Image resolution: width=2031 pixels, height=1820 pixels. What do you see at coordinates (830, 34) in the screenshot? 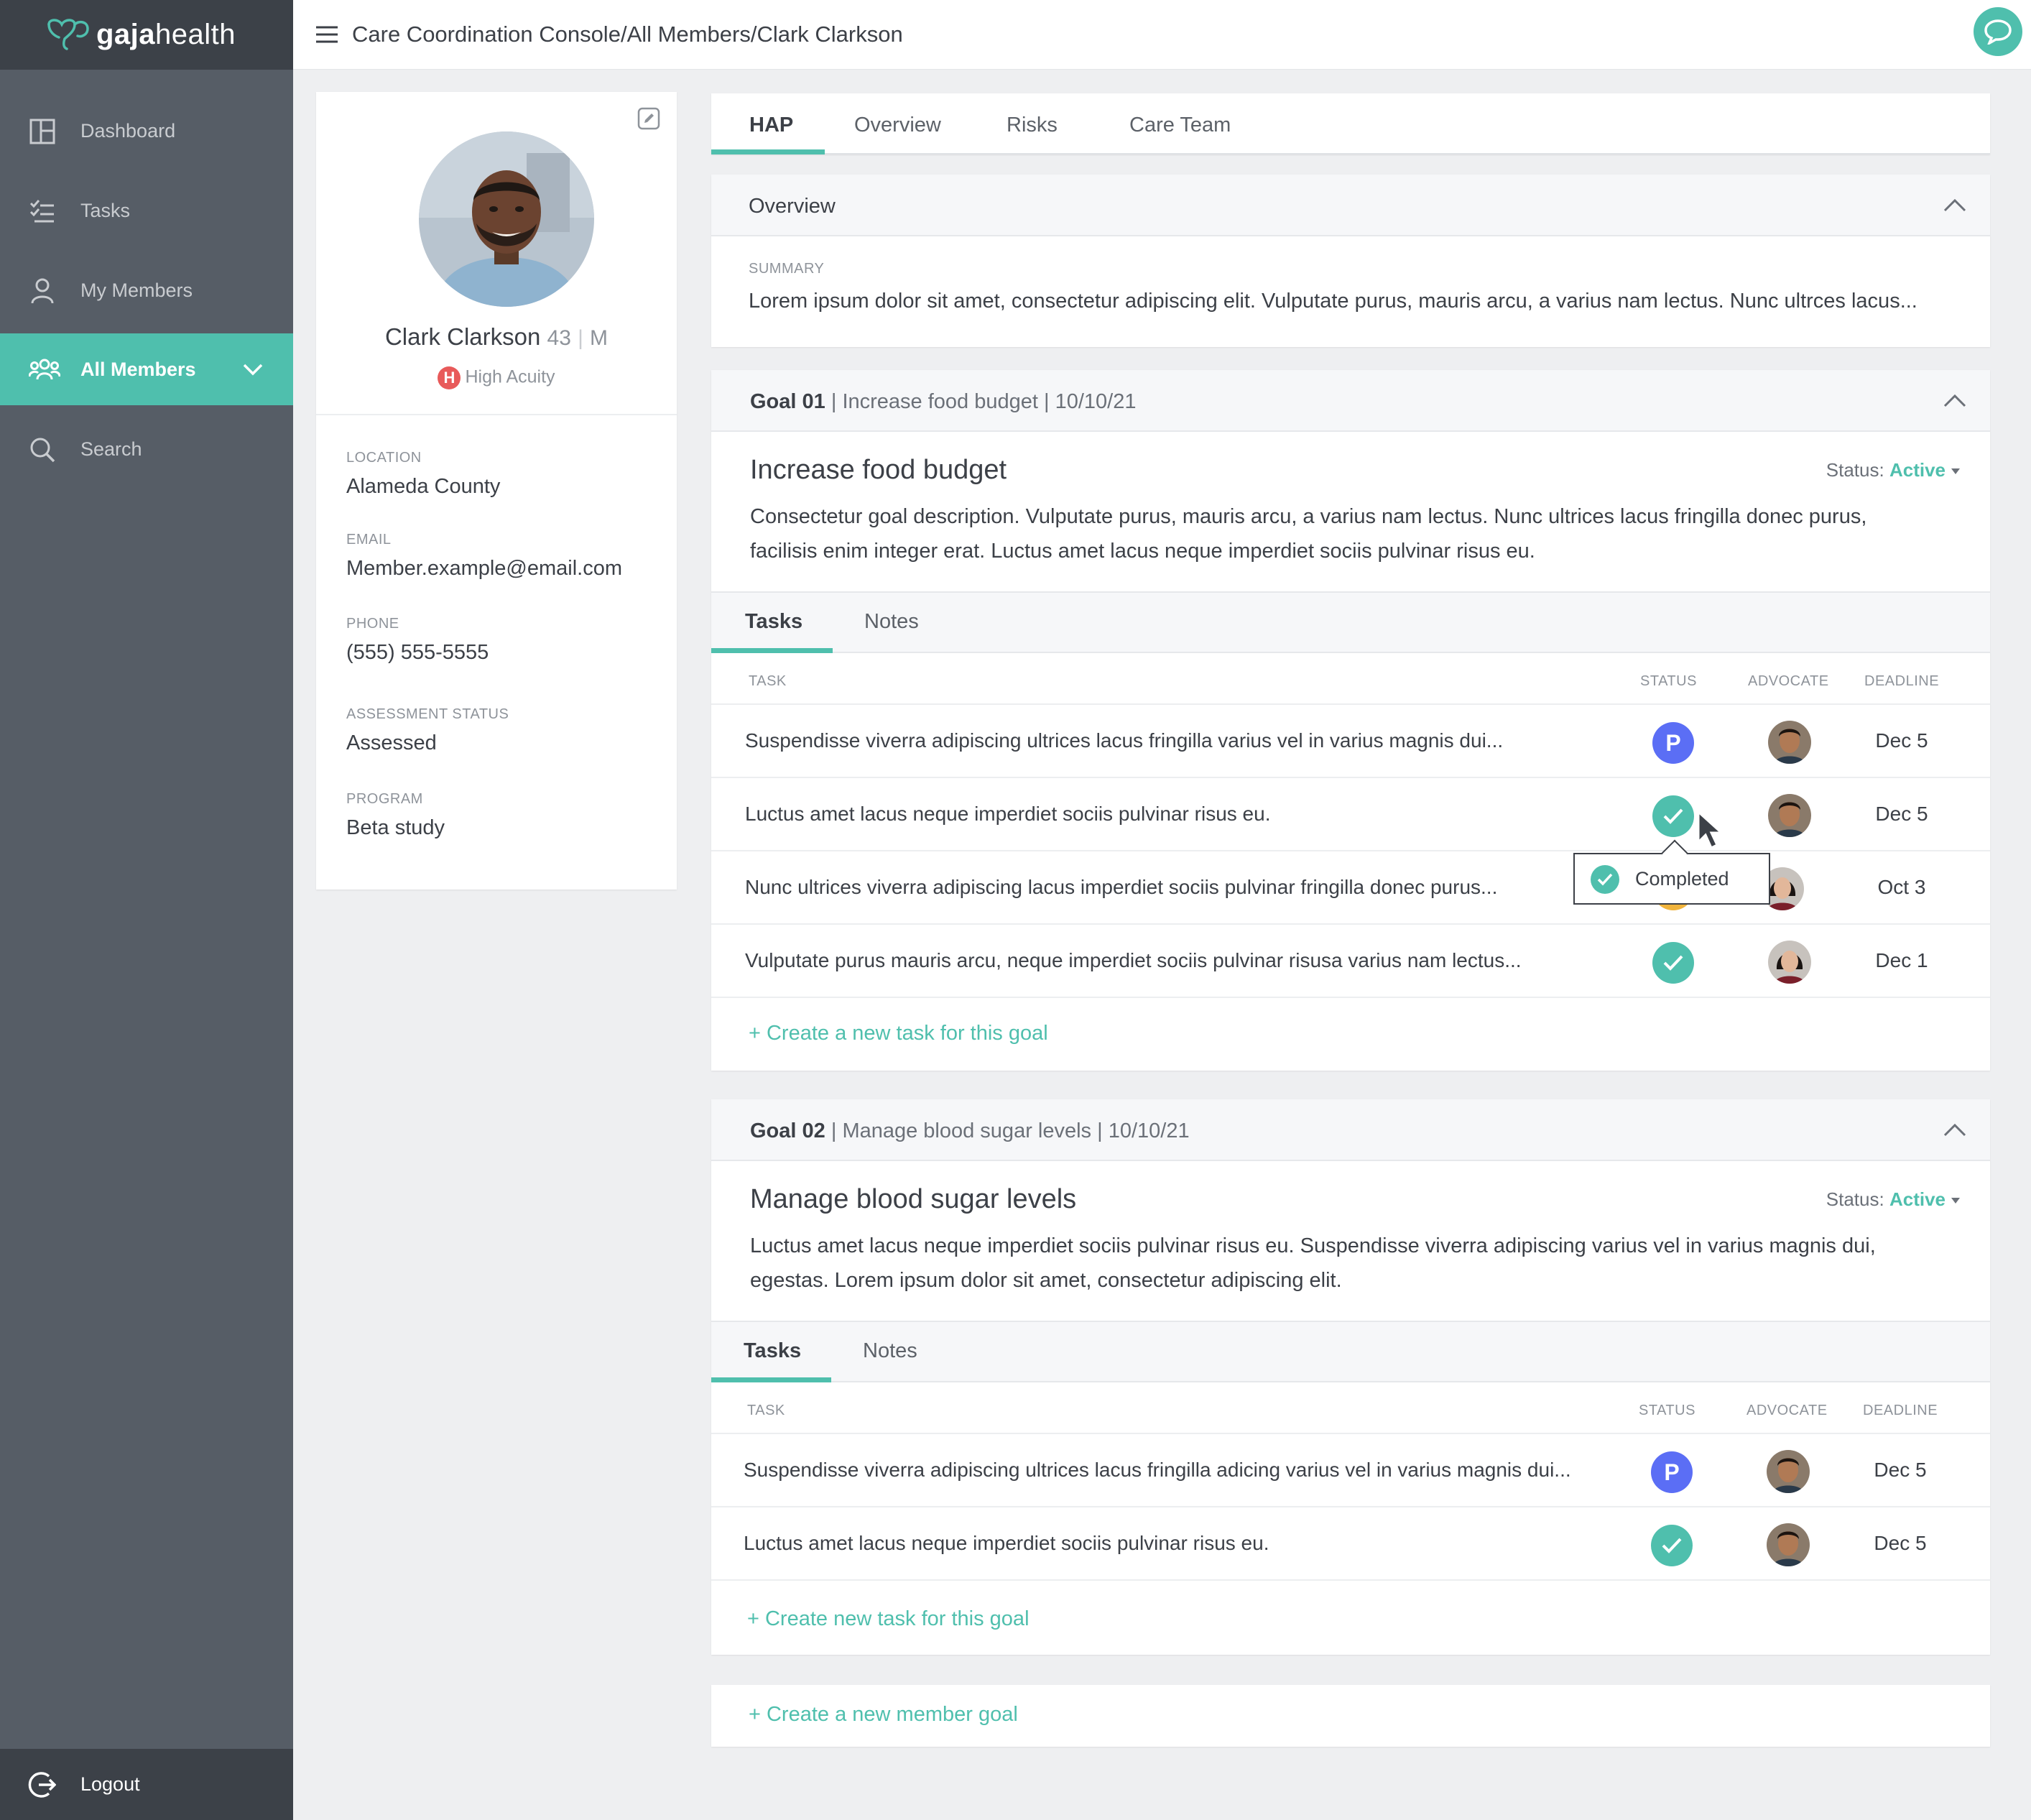
I see `breadcrumb-item-member: Clark Clarkson` at bounding box center [830, 34].